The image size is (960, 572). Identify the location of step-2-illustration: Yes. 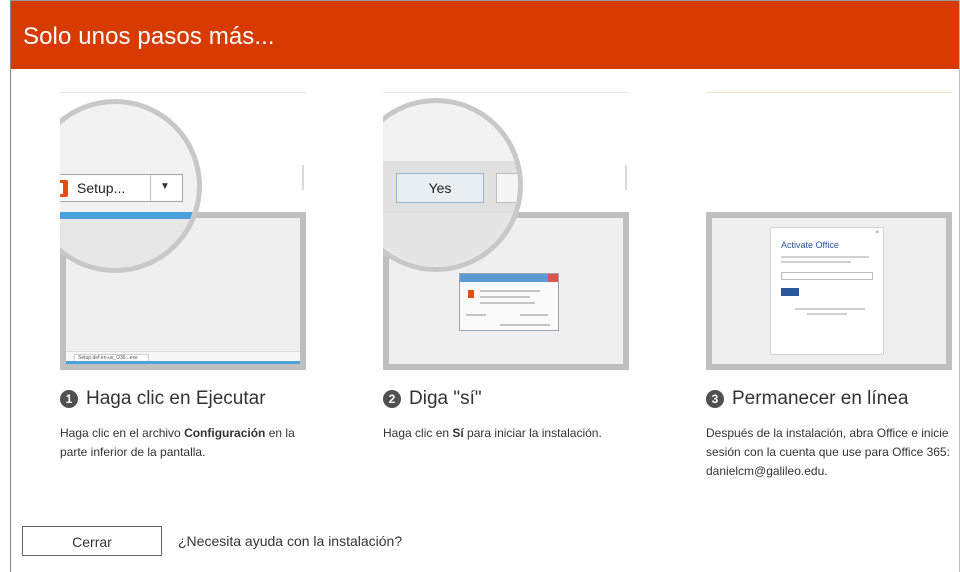
(506, 230).